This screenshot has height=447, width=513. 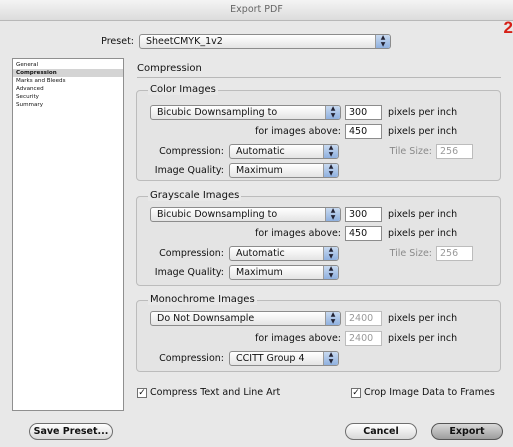 I want to click on export-button: Export, so click(x=467, y=431).